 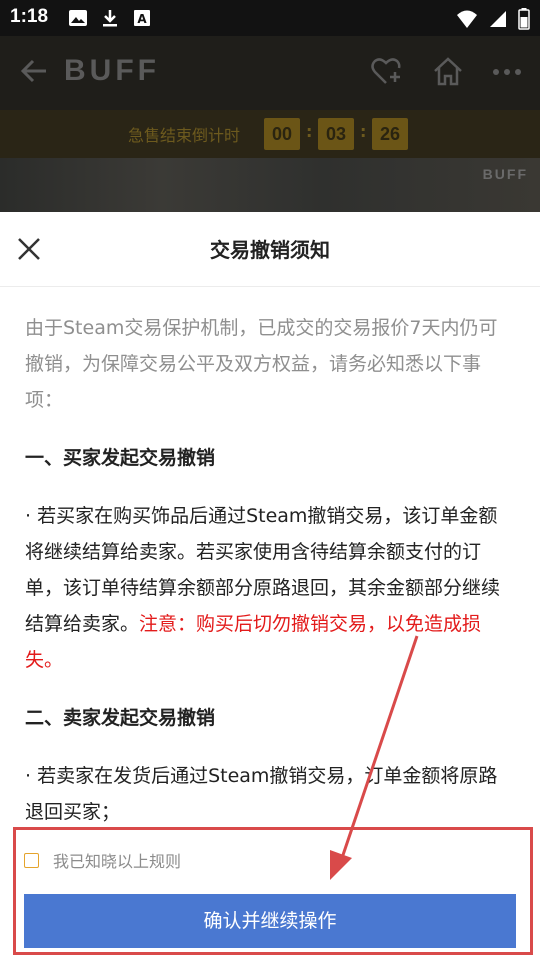 I want to click on confirm-area: 我已知晓以上规则 确认并继续操作, so click(x=270, y=894).